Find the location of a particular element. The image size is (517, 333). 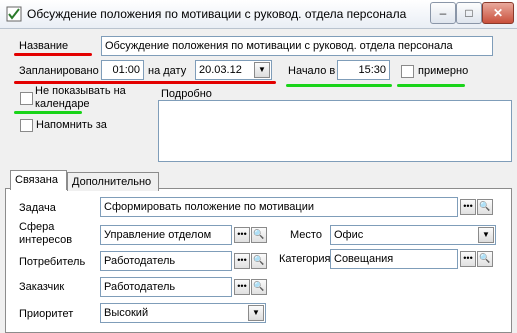

category-more-button: ••• is located at coordinates (468, 259).